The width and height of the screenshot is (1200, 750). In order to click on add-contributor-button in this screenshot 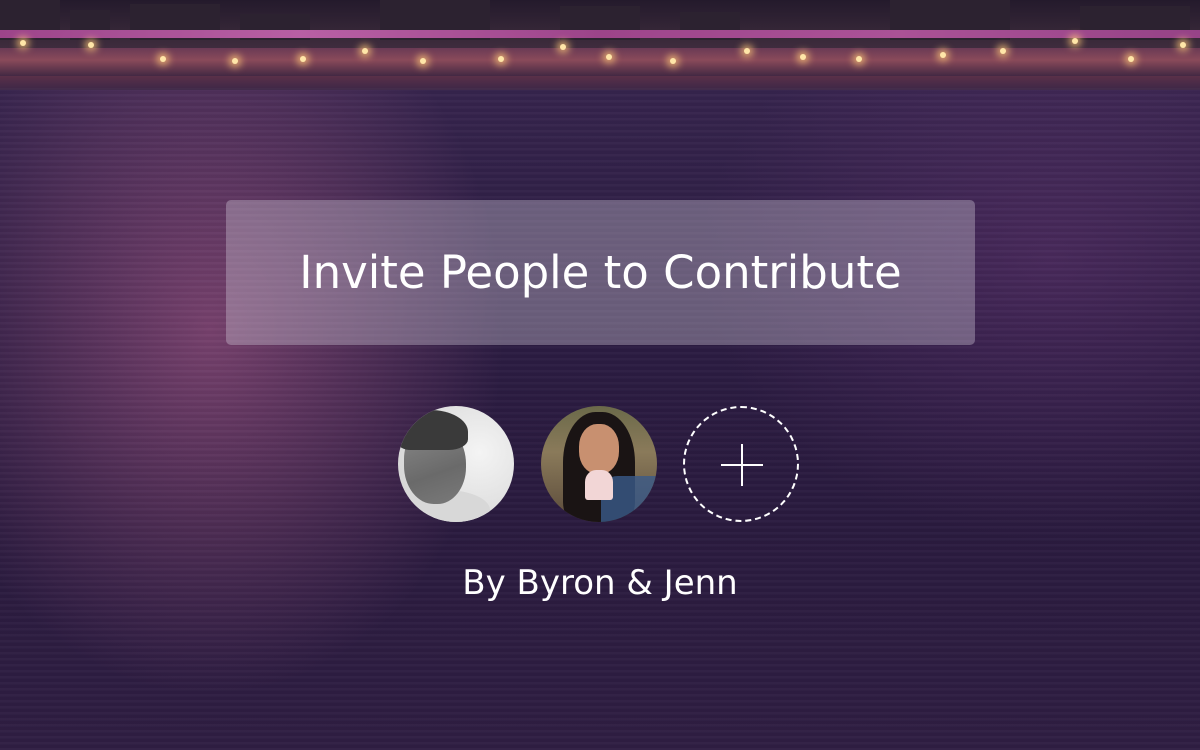, I will do `click(741, 464)`.